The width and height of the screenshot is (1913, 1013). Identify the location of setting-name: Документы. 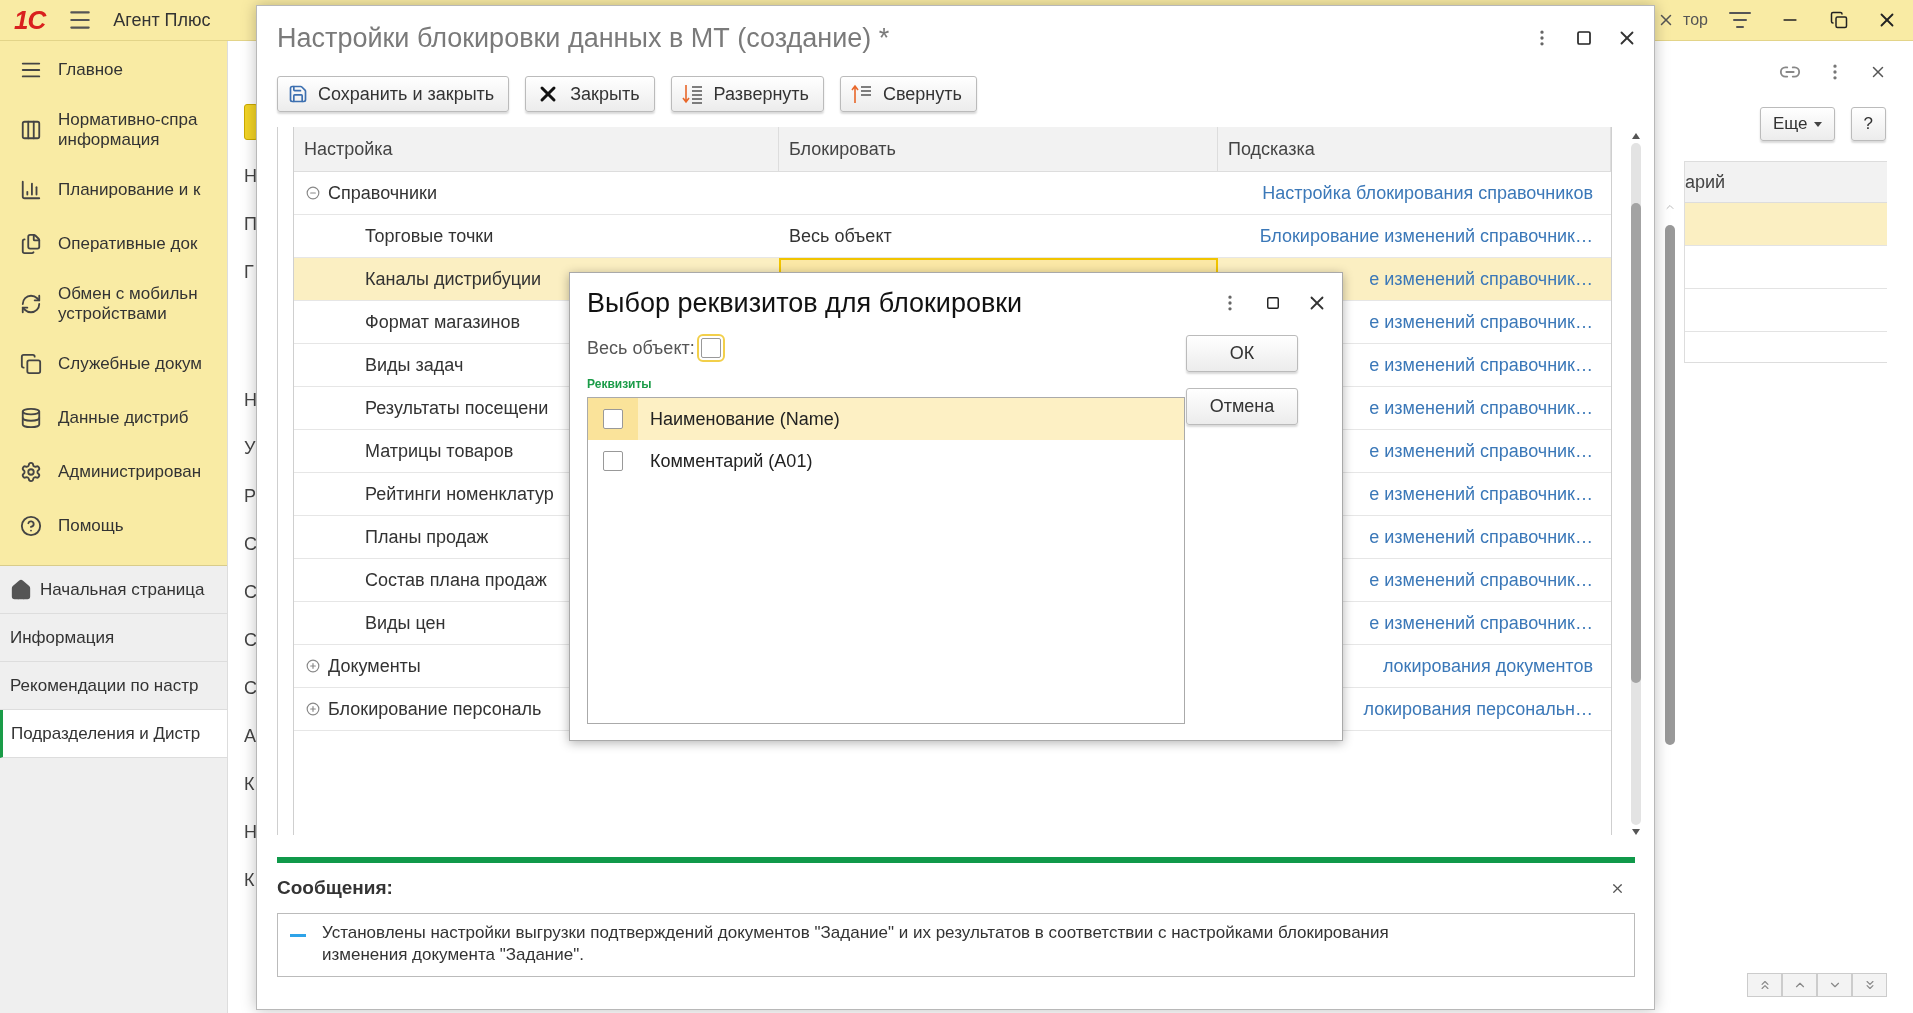
(374, 666).